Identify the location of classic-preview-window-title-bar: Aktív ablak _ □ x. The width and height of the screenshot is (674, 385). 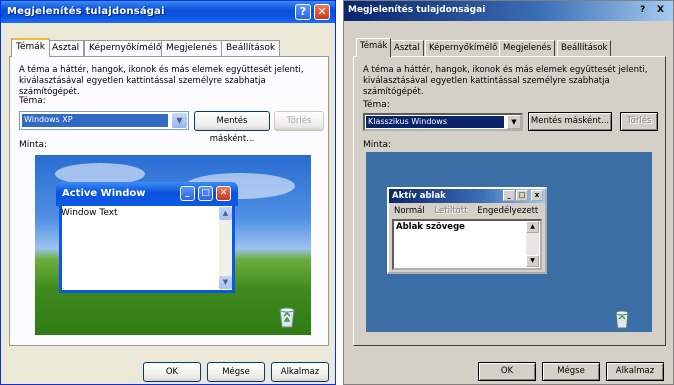
(467, 196).